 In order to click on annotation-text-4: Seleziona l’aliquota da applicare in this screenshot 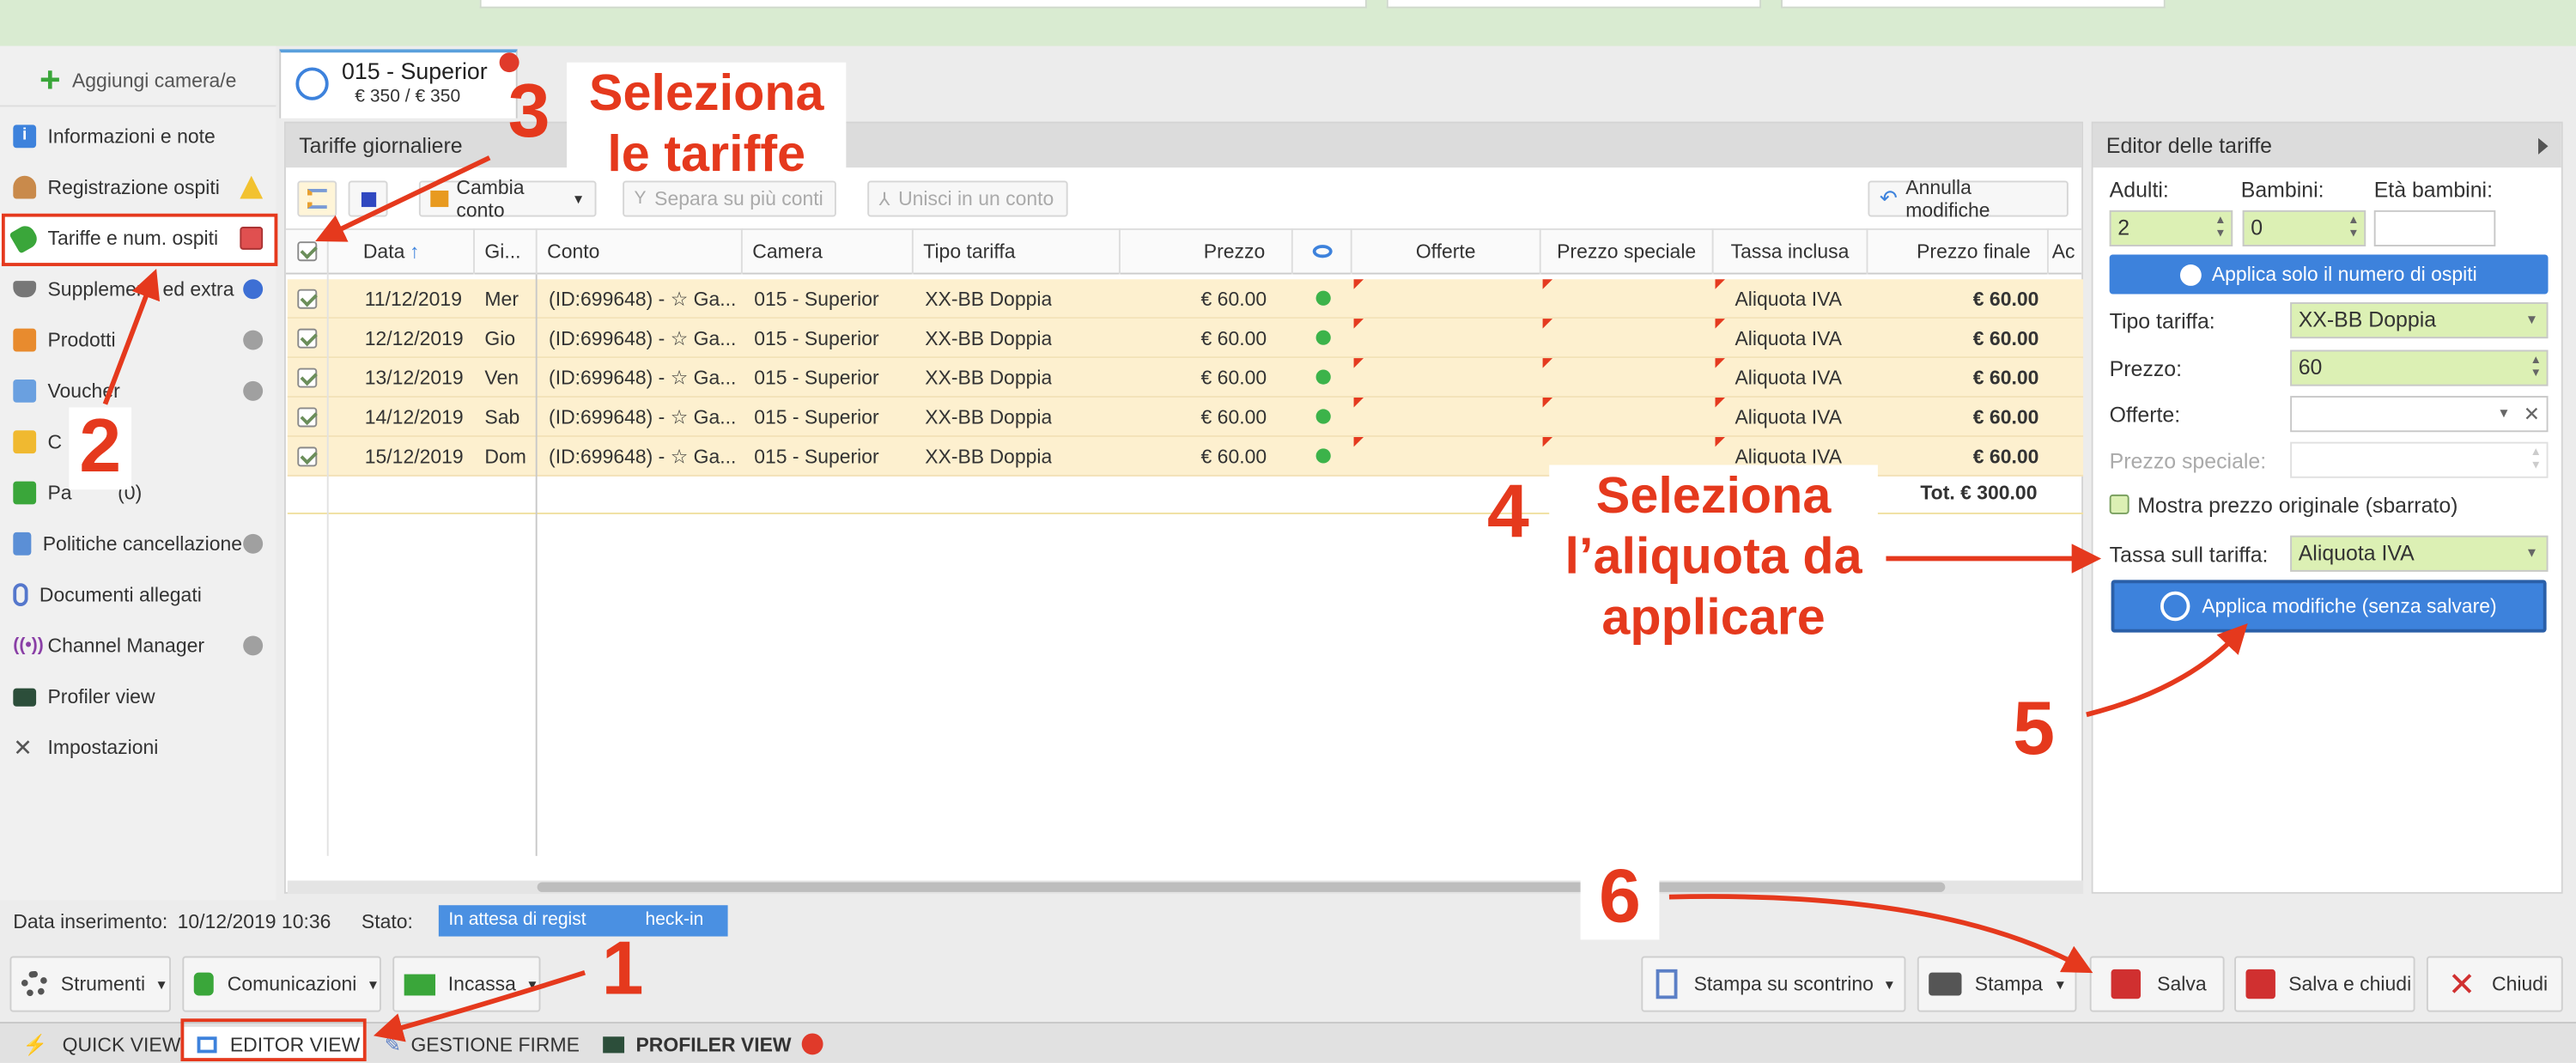, I will do `click(1714, 555)`.